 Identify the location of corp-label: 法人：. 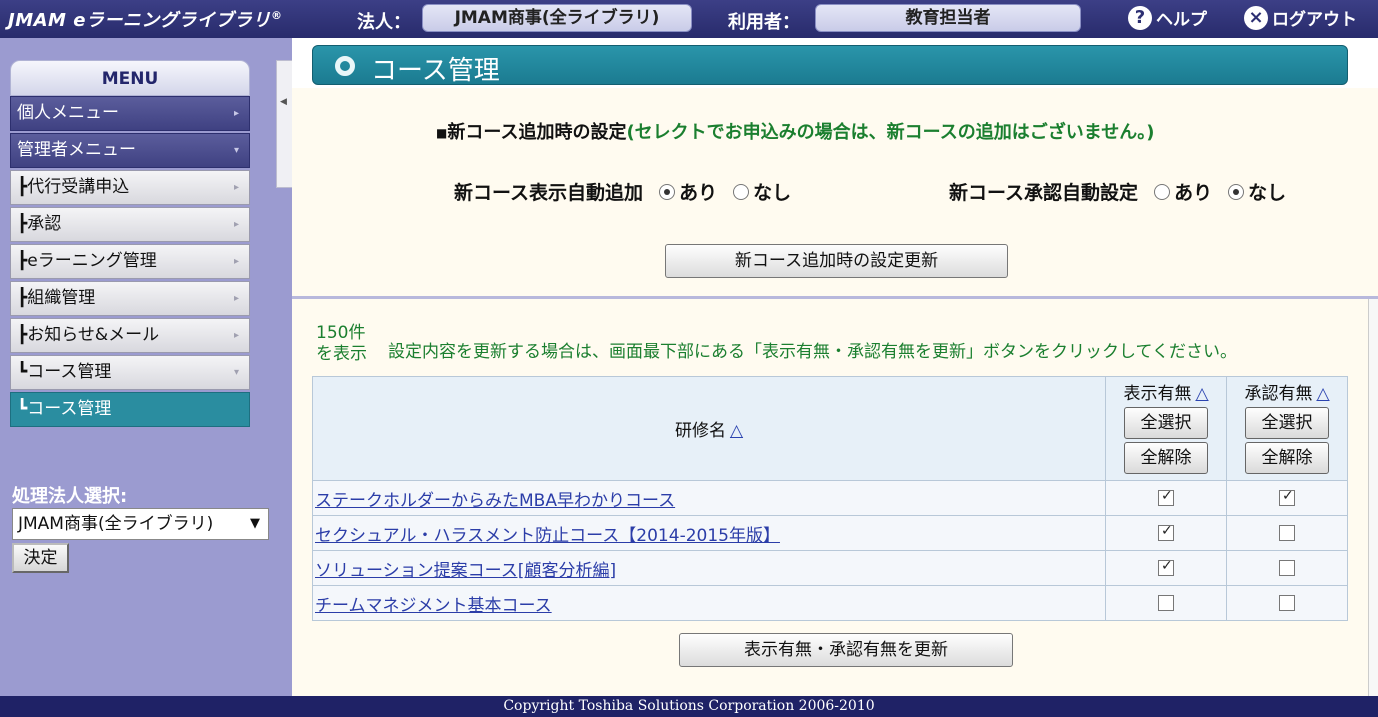
(384, 22).